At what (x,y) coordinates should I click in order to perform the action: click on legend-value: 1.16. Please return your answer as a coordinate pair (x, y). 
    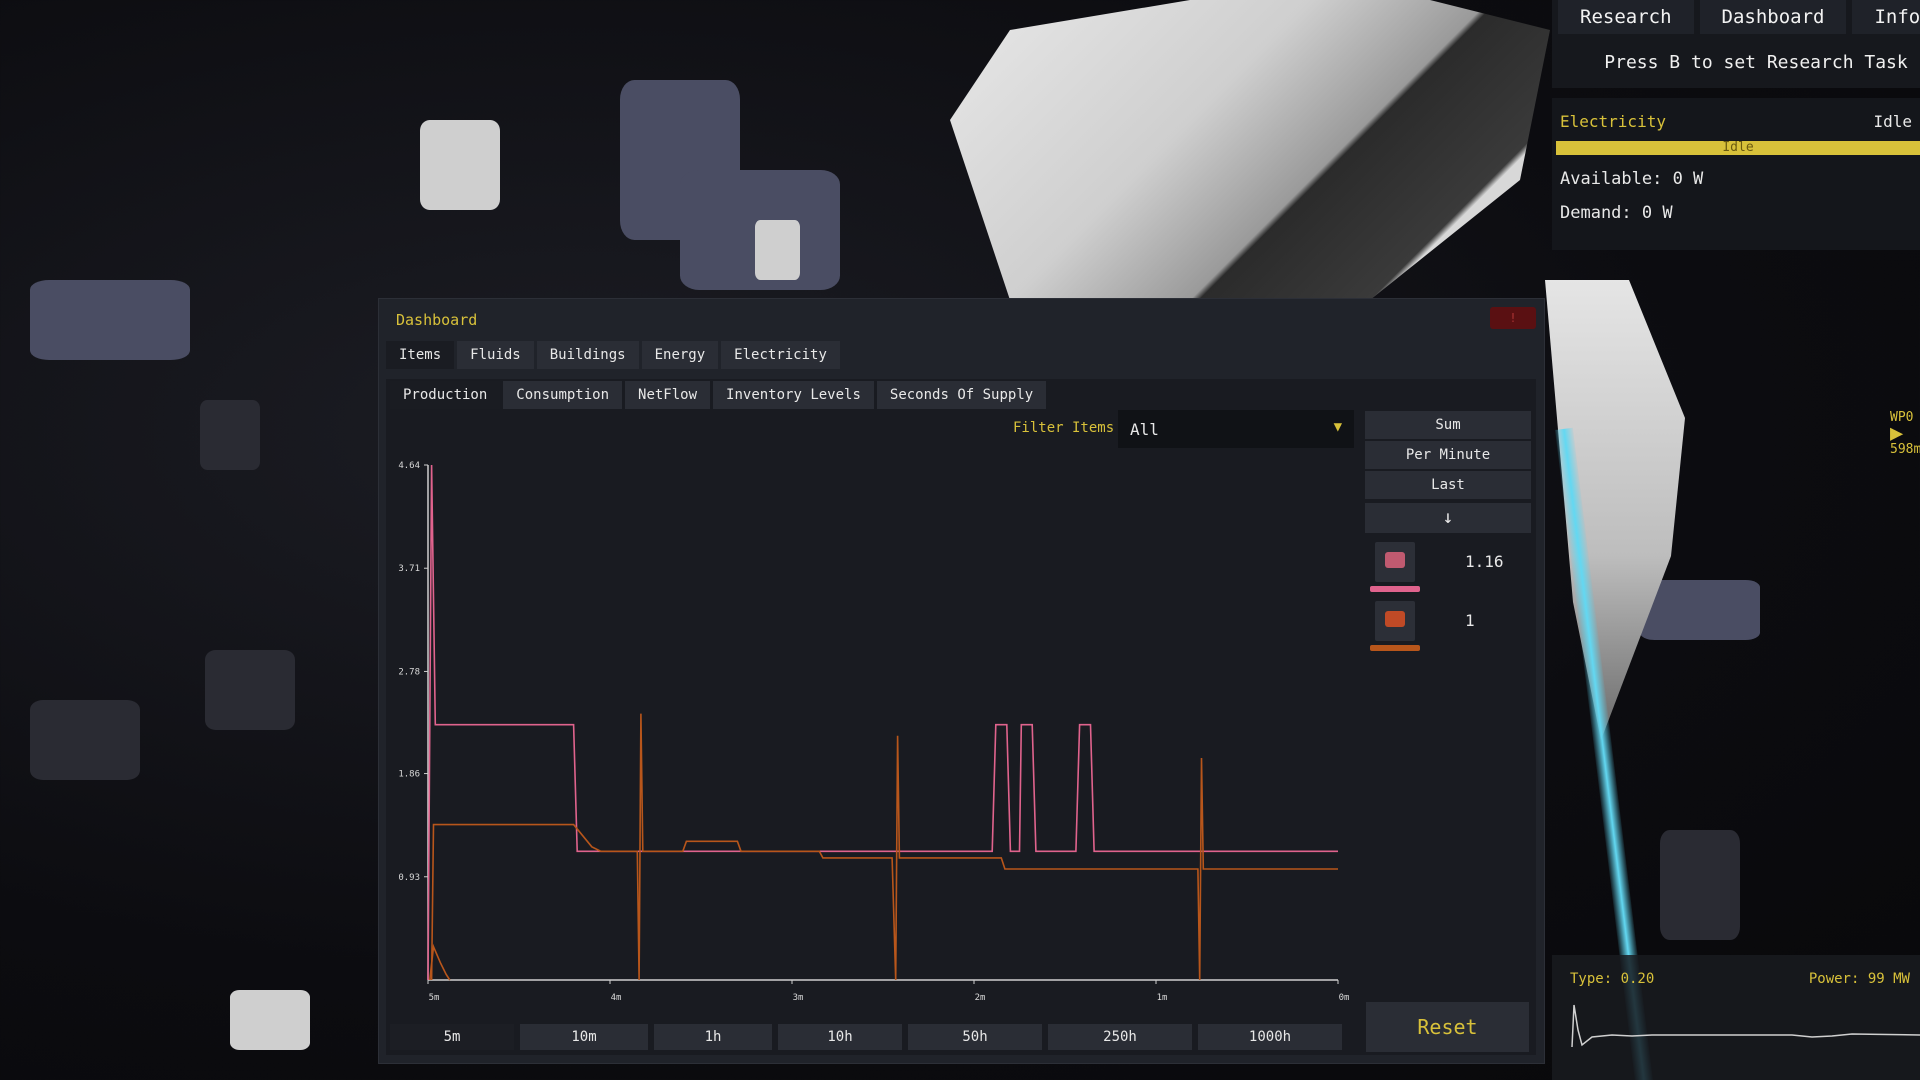
    Looking at the image, I should click on (1484, 561).